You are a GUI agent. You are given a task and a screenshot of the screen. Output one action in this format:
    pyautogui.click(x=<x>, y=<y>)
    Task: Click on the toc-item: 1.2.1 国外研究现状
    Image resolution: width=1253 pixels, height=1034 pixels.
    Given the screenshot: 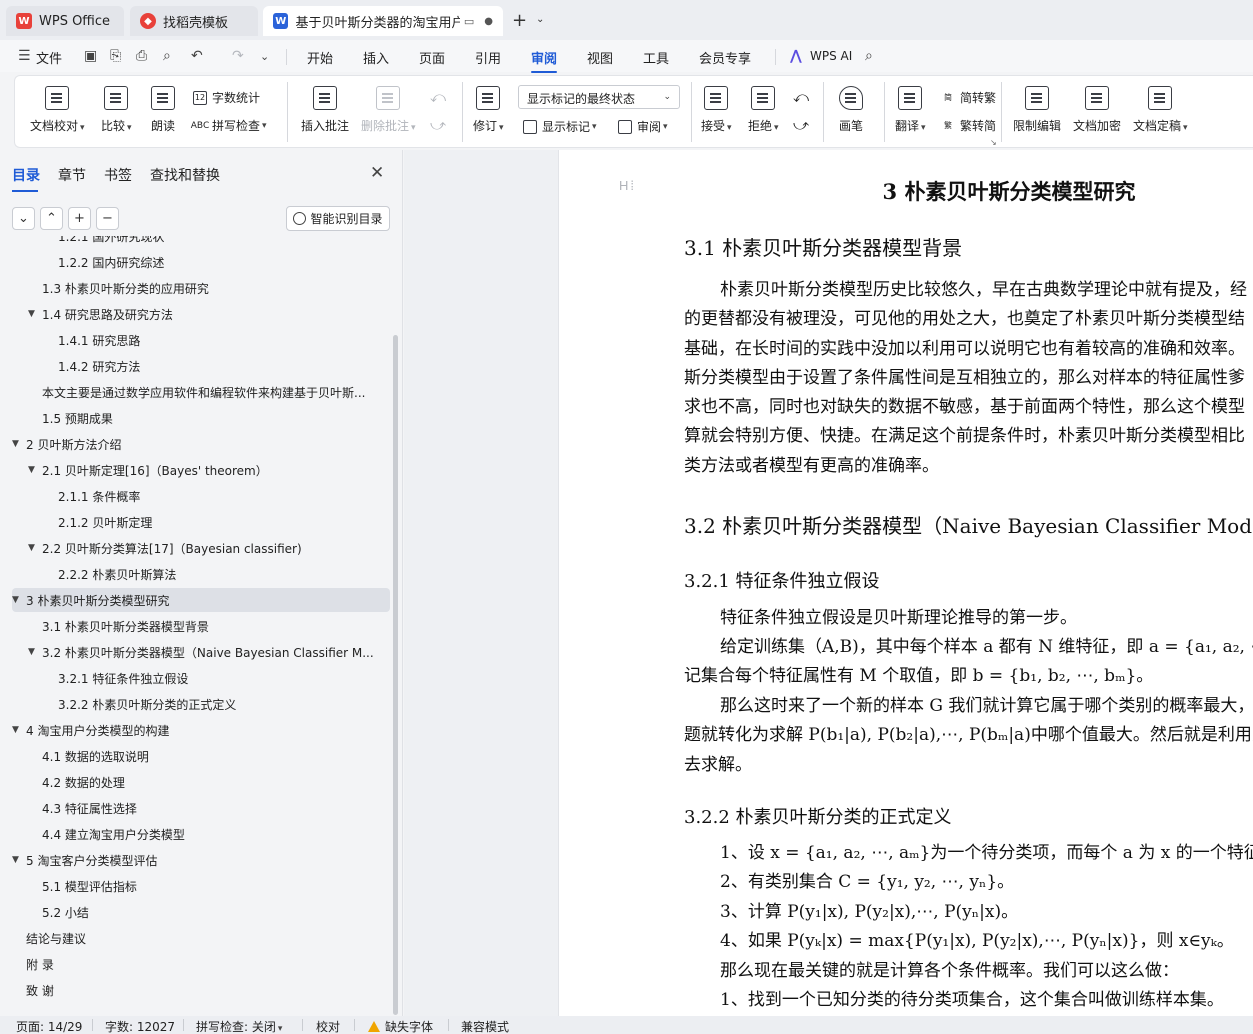 What is the action you would take?
    pyautogui.click(x=201, y=242)
    